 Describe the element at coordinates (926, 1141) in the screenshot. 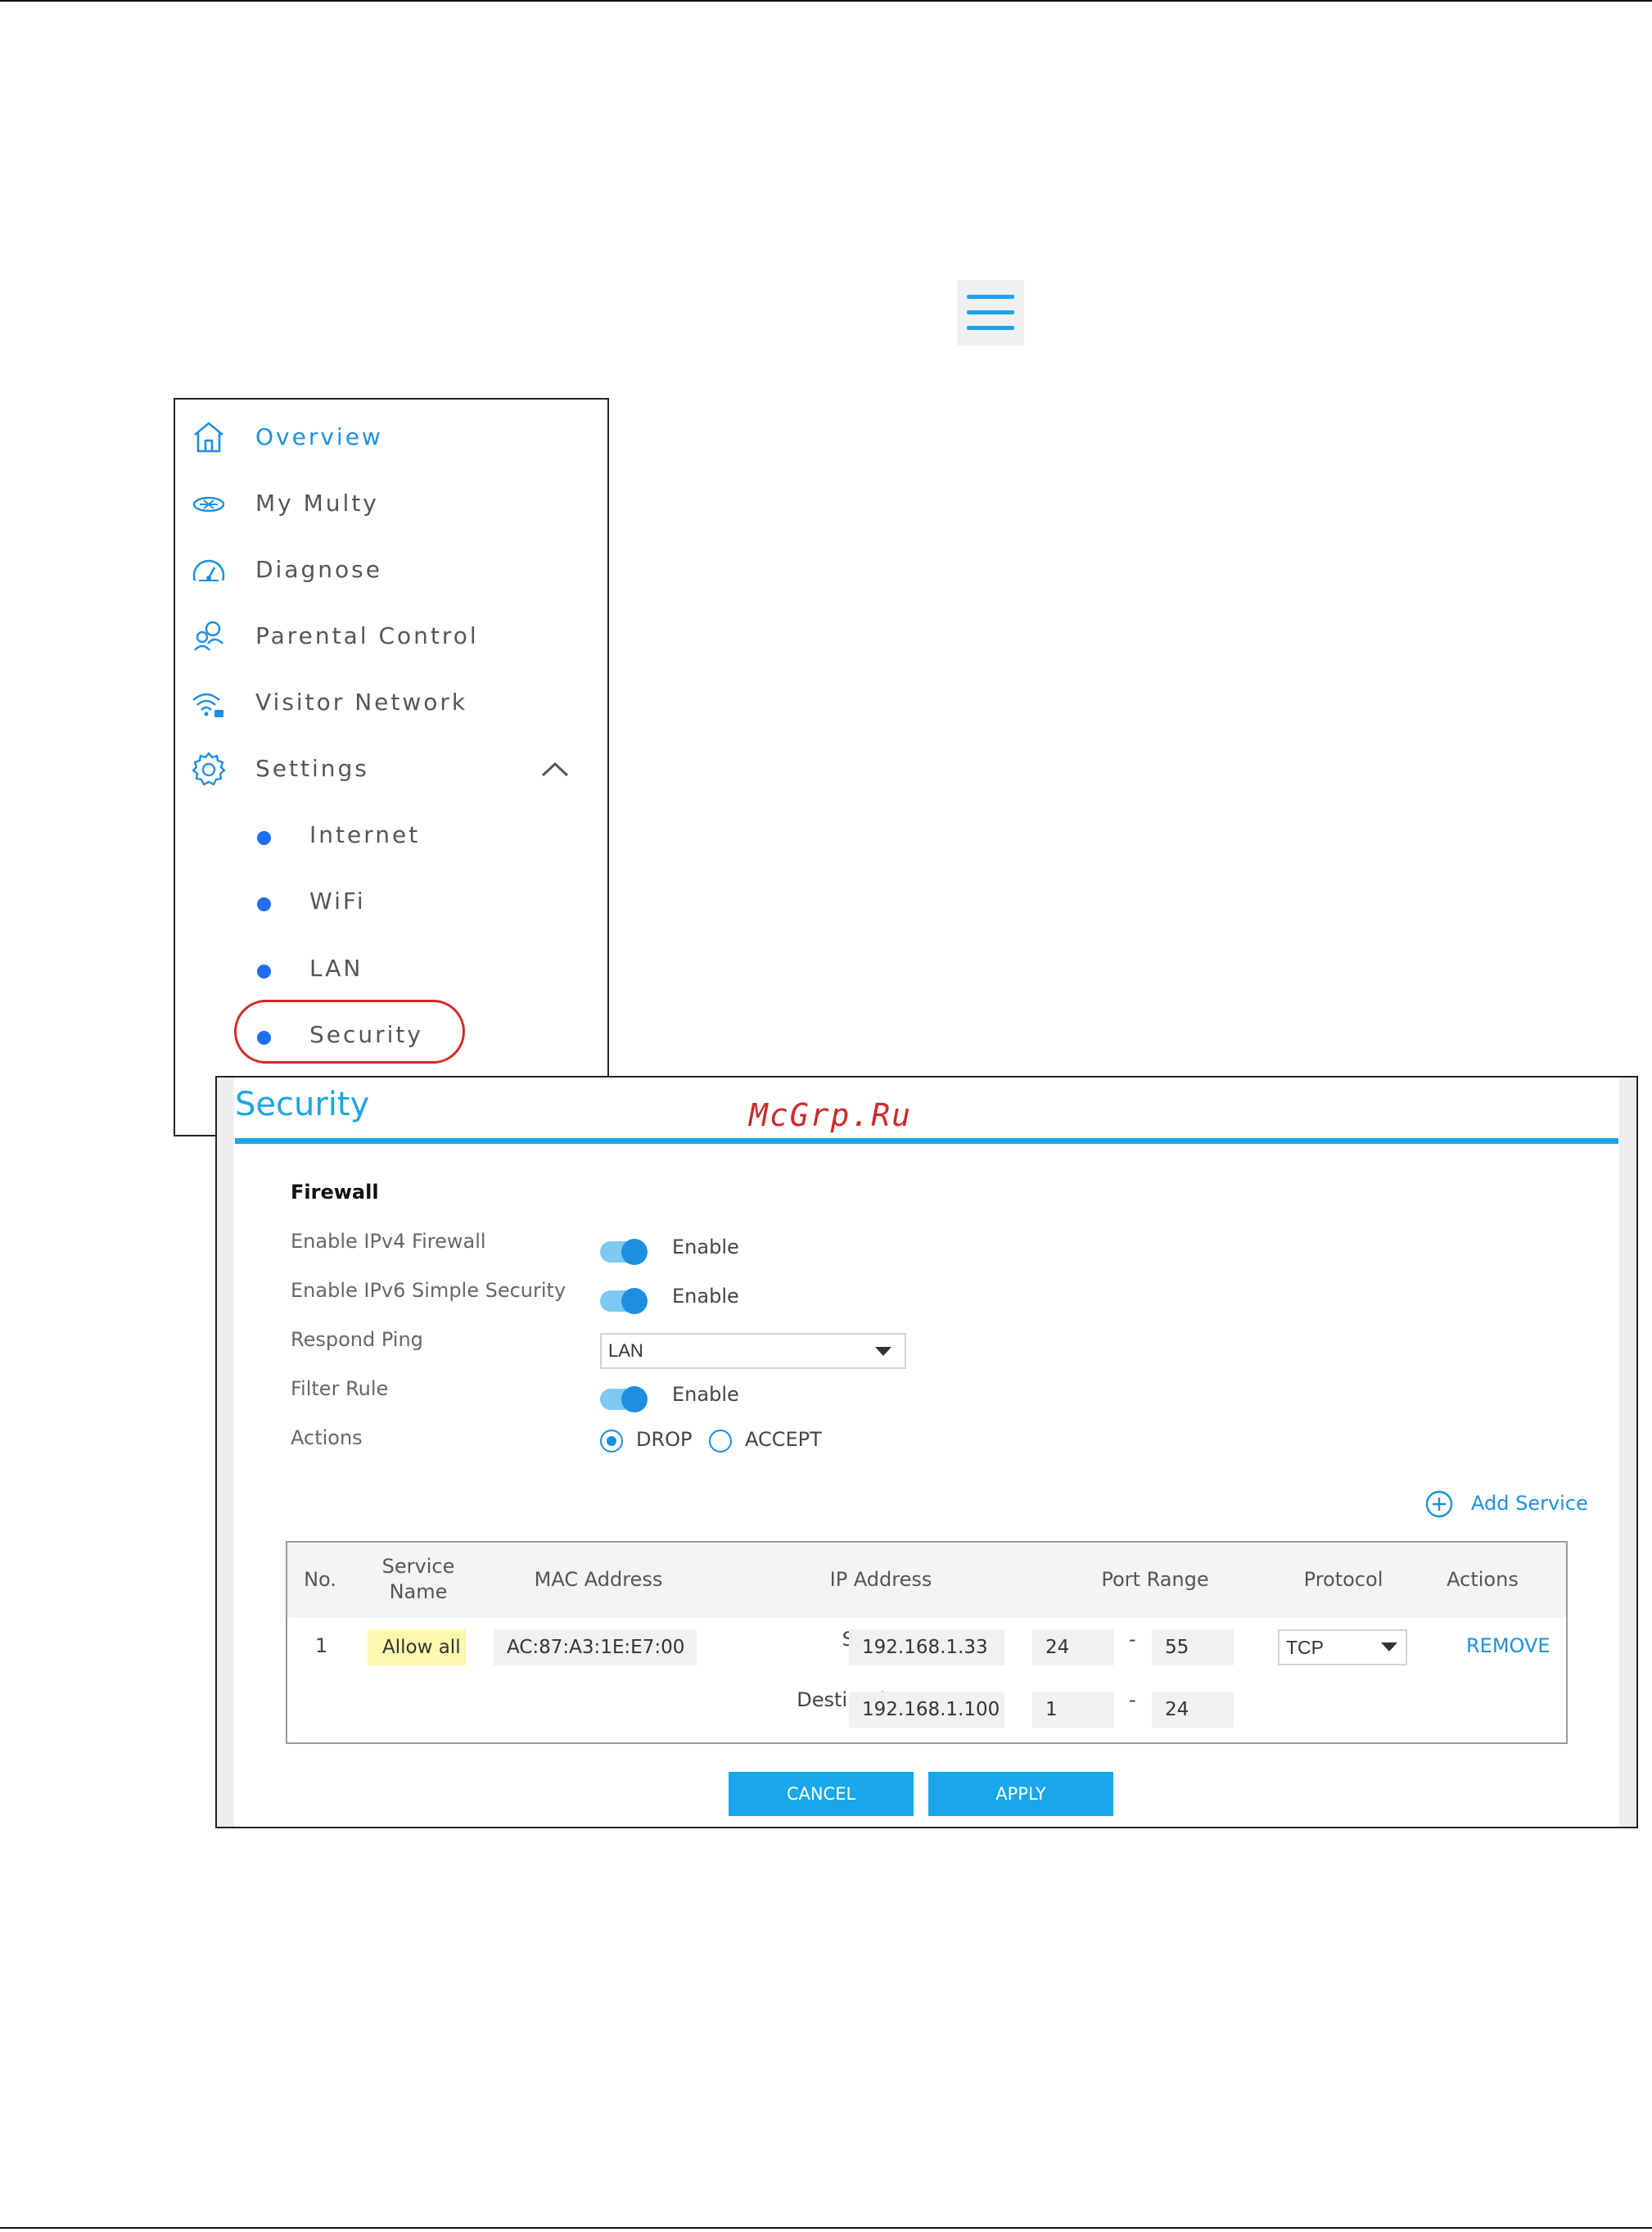

I see `title-underline` at that location.